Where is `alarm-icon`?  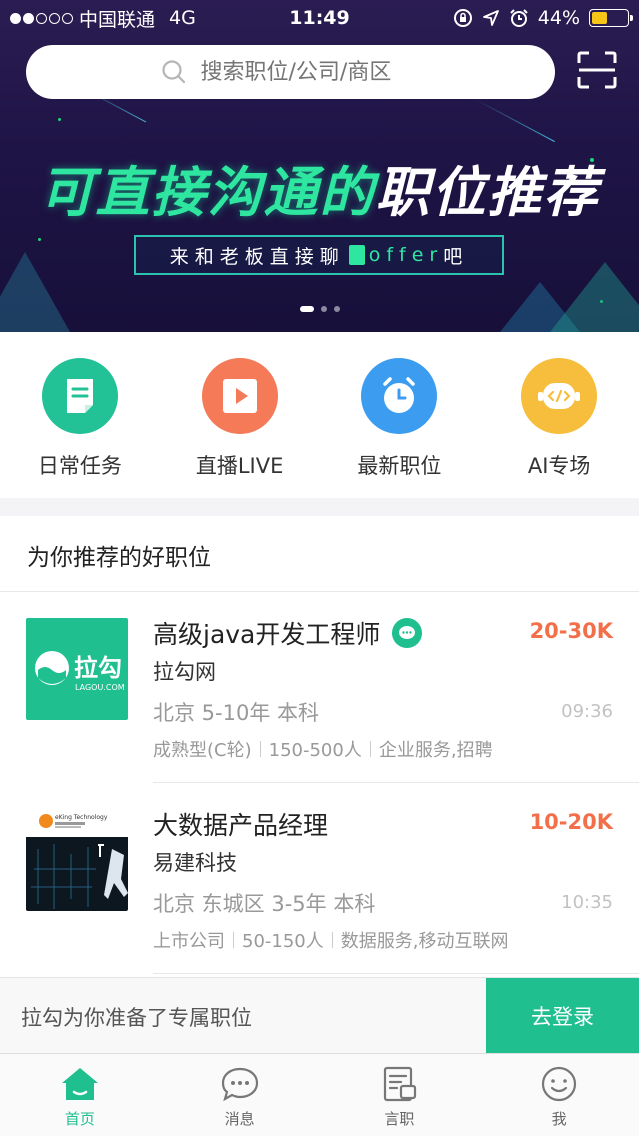
alarm-icon is located at coordinates (519, 18).